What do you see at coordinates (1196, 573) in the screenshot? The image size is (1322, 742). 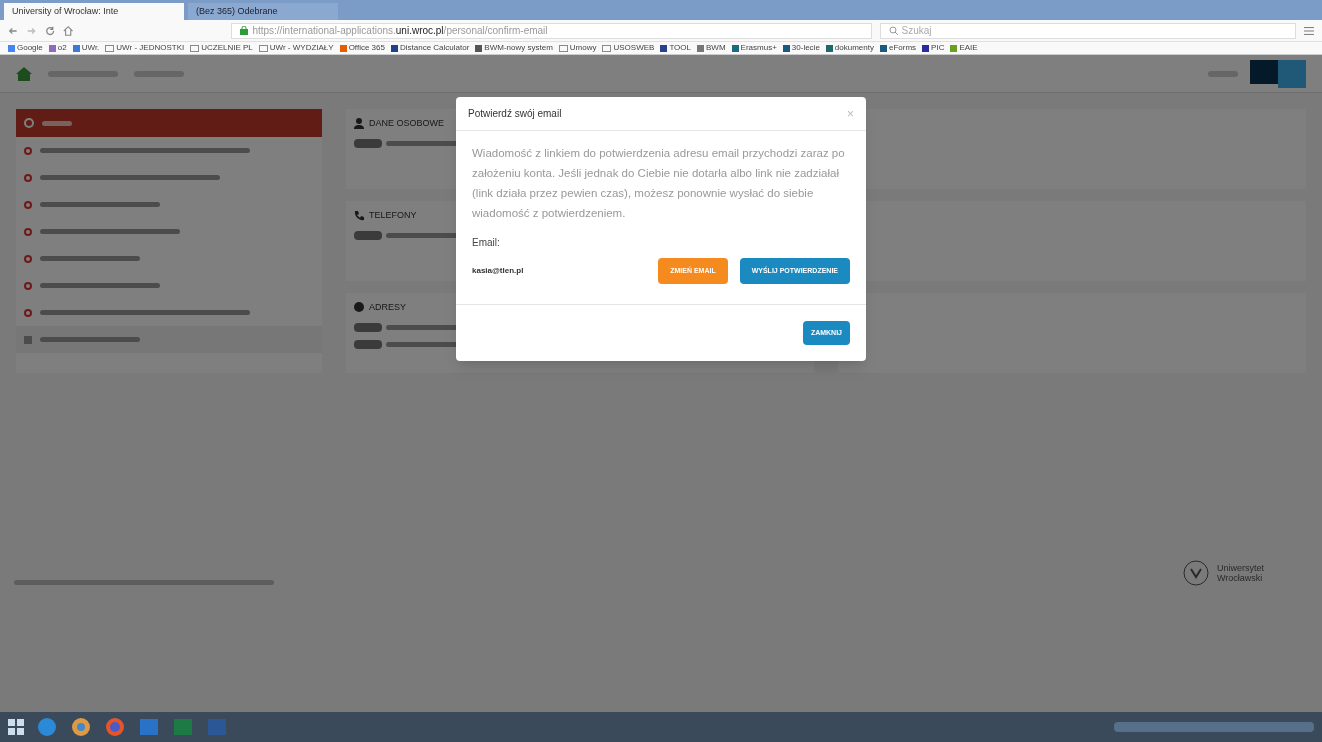 I see `university-emblem-icon` at bounding box center [1196, 573].